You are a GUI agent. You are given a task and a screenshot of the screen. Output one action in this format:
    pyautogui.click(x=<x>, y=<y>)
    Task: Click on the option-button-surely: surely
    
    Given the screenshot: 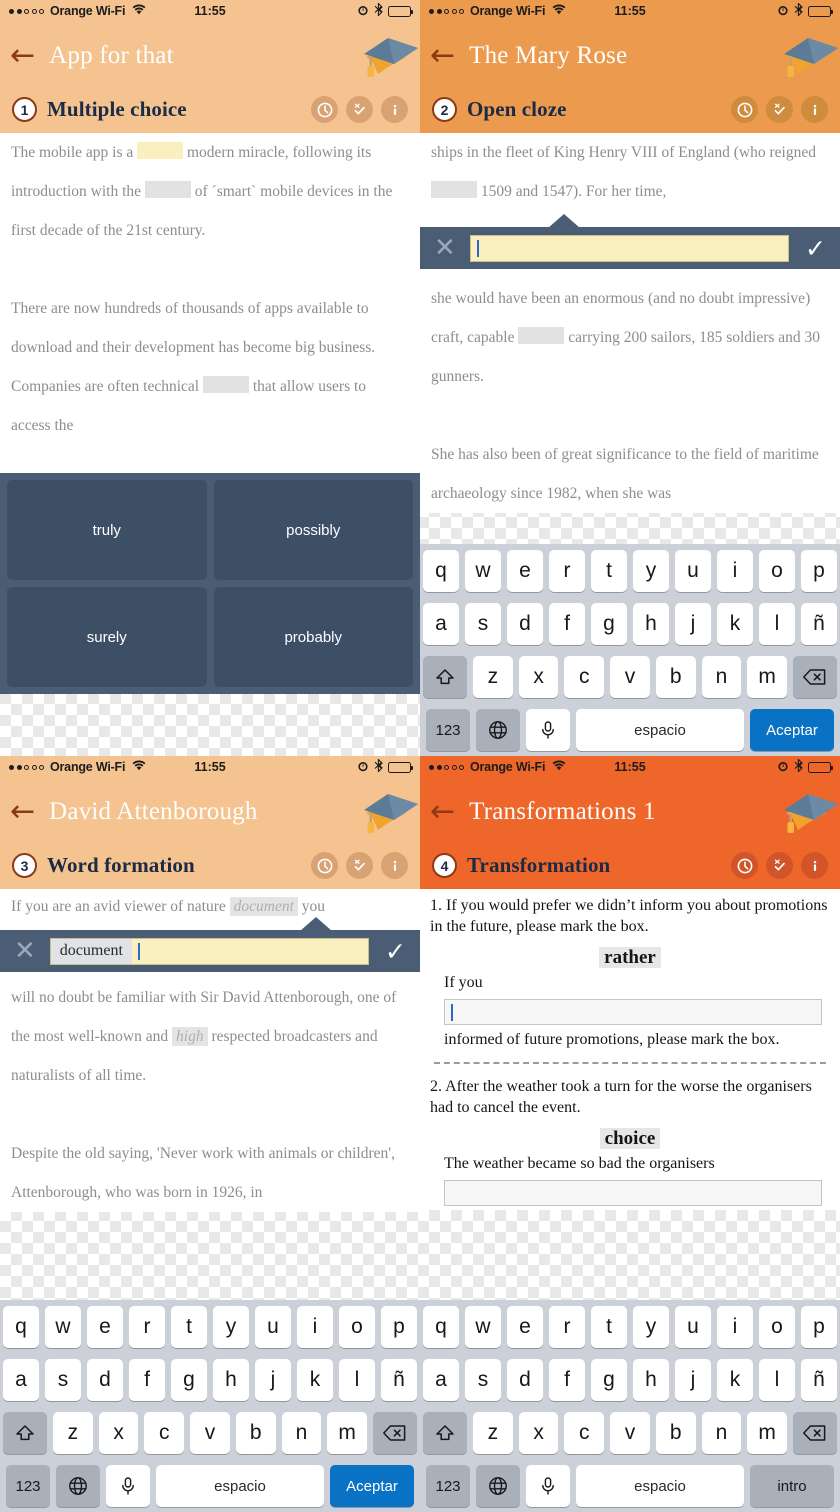 What is the action you would take?
    pyautogui.click(x=107, y=637)
    